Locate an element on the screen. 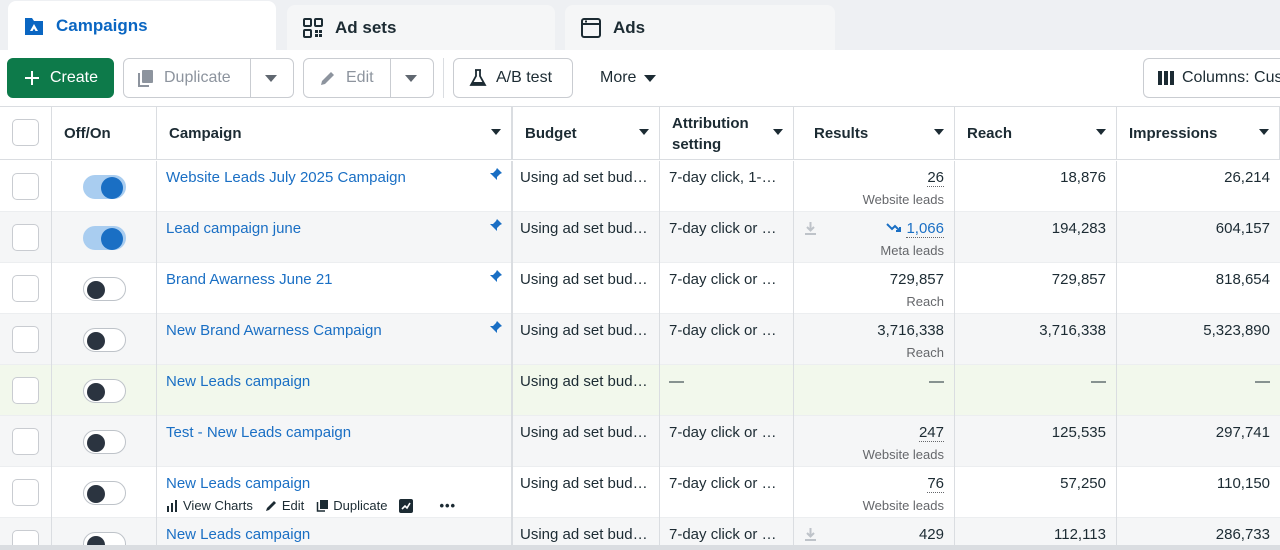 This screenshot has width=1280, height=550. results-value: 76 is located at coordinates (935, 484).